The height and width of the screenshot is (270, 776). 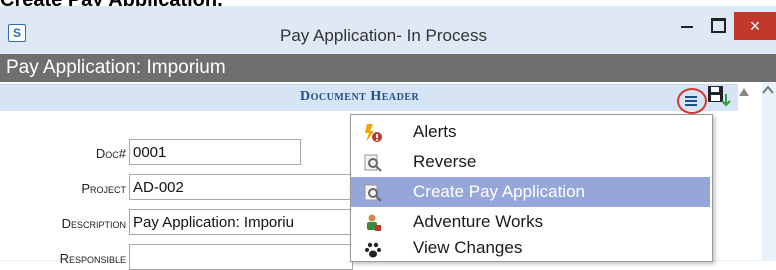 What do you see at coordinates (718, 96) in the screenshot?
I see `save-down-icon` at bounding box center [718, 96].